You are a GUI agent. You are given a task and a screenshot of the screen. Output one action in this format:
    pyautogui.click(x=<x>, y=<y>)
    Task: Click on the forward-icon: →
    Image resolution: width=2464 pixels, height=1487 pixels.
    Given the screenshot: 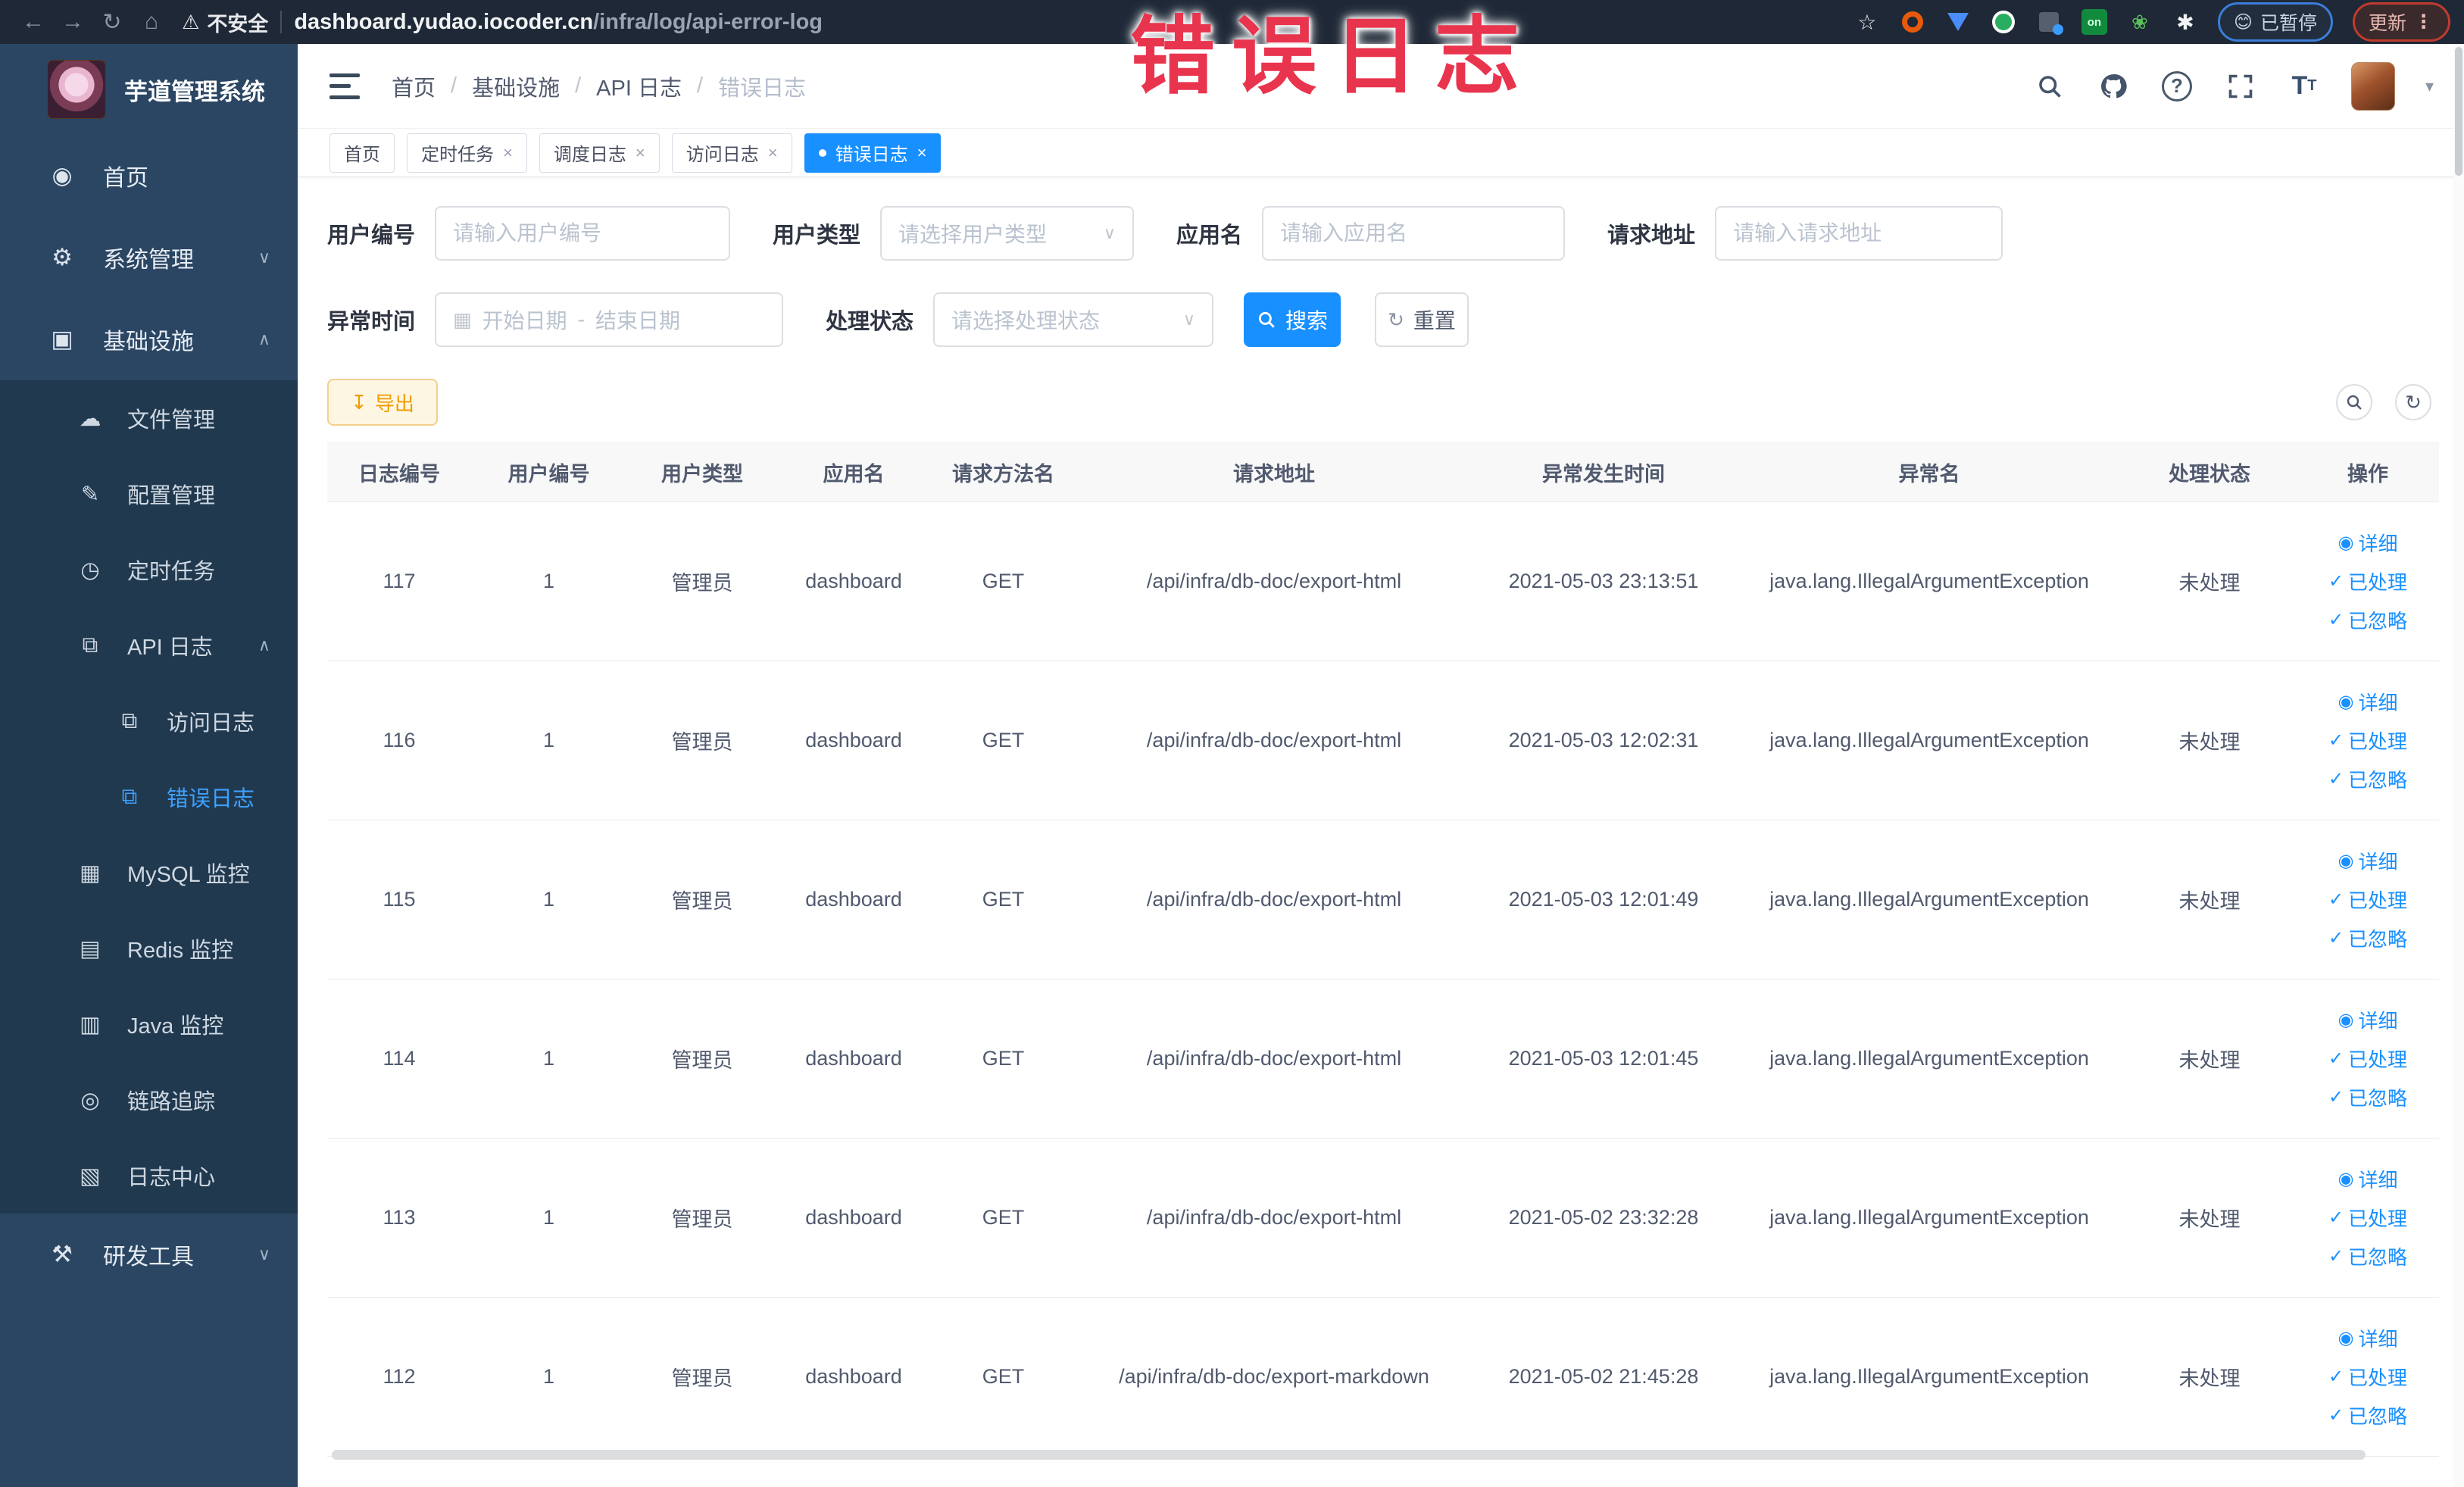 What is the action you would take?
    pyautogui.click(x=72, y=22)
    